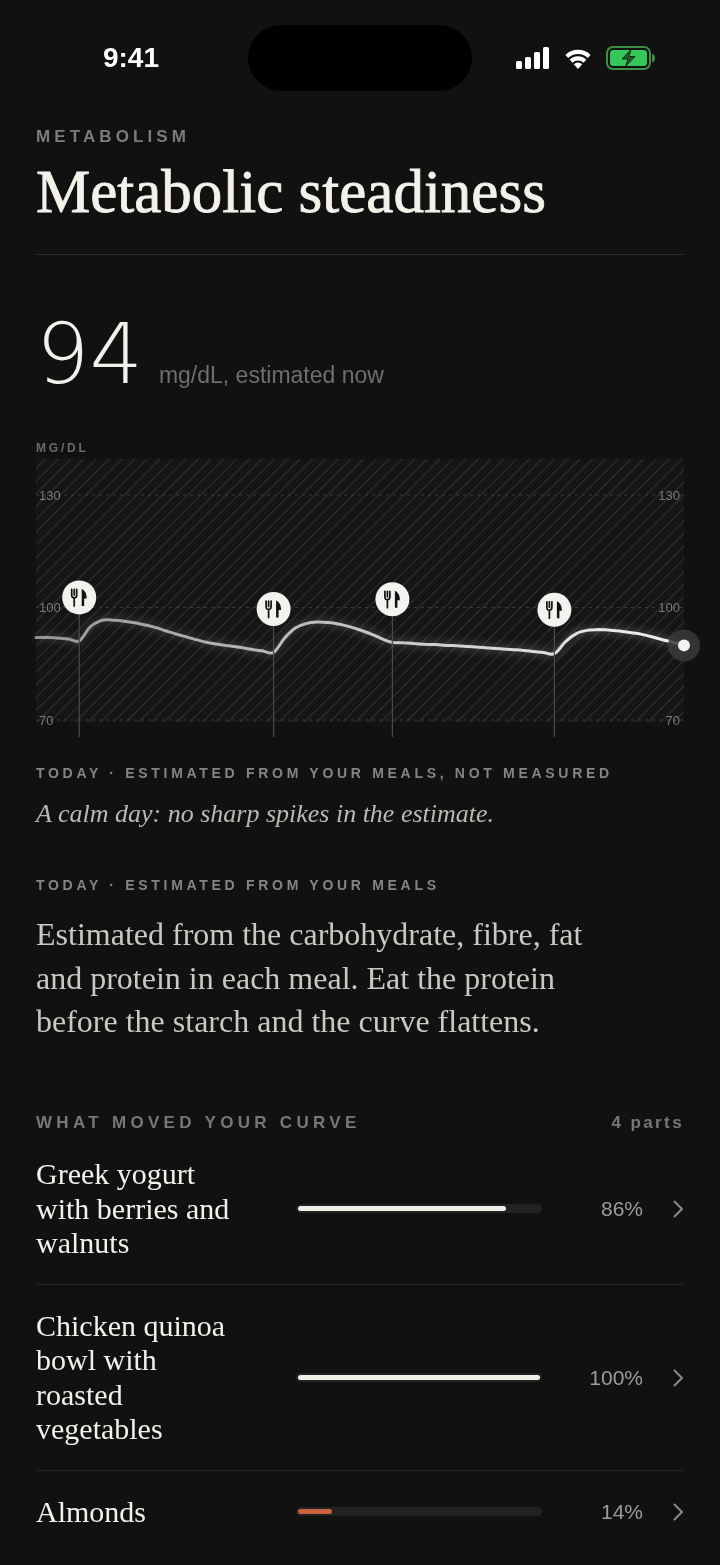 This screenshot has width=720, height=1565. I want to click on status-time: 9:41, so click(130, 58).